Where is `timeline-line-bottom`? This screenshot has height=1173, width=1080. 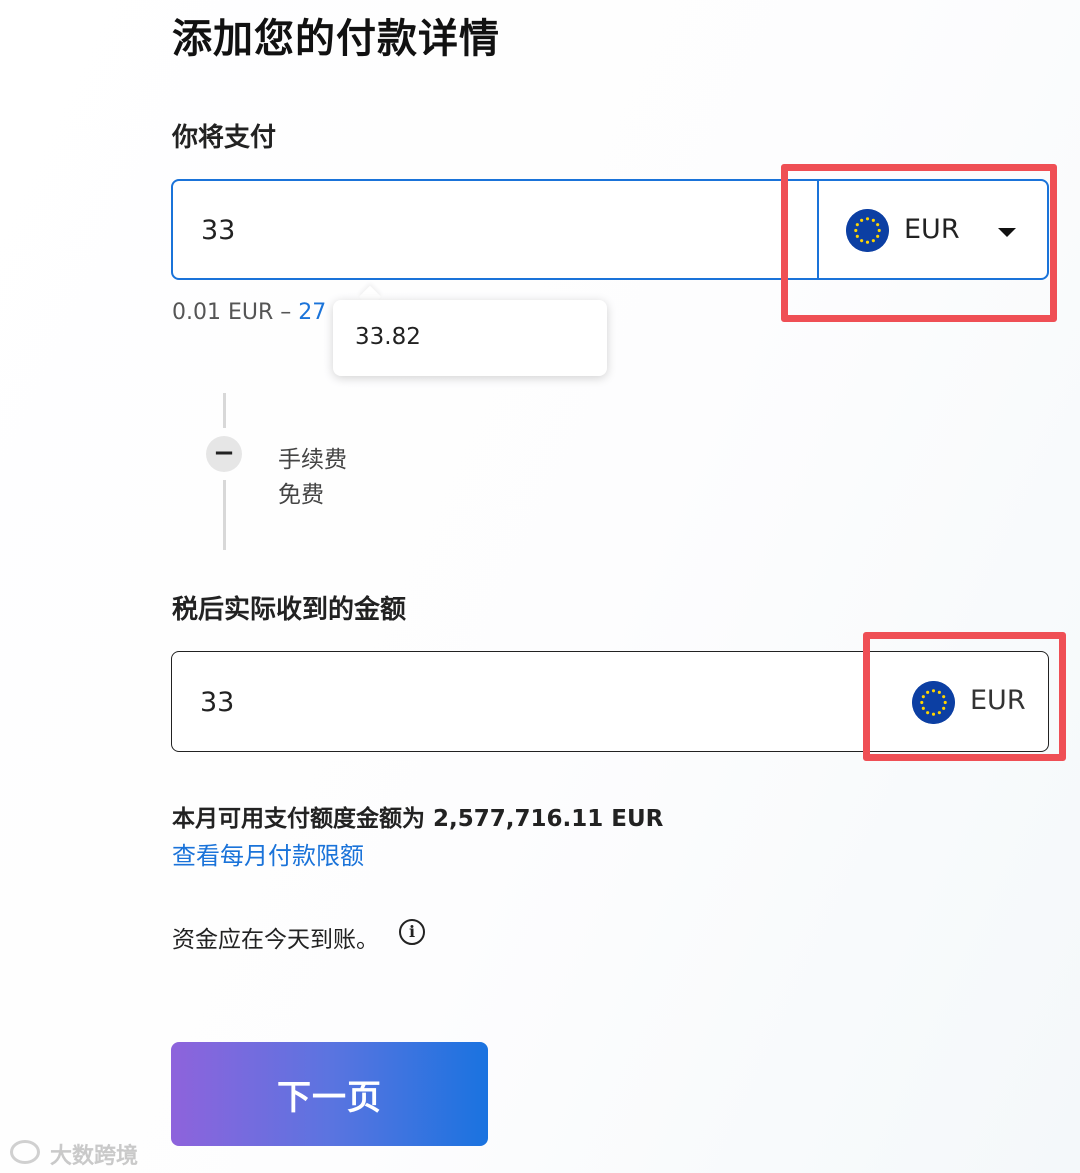 timeline-line-bottom is located at coordinates (224, 515).